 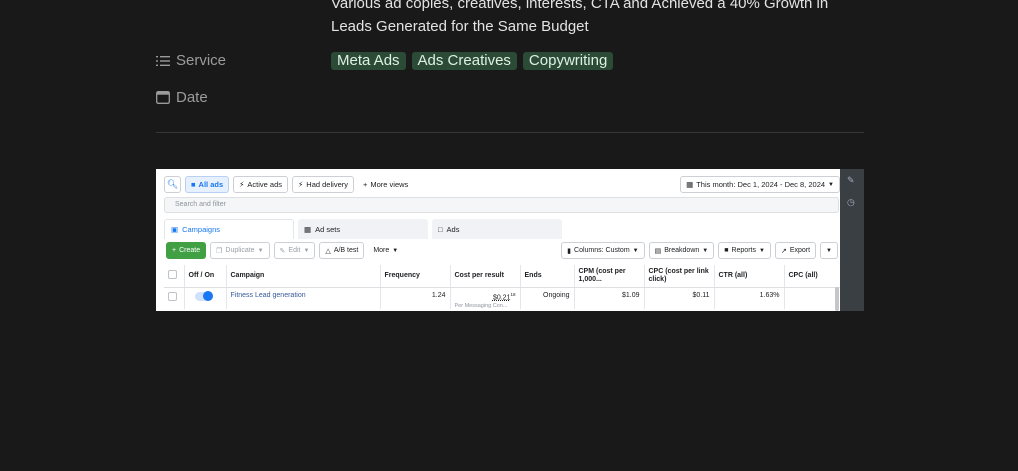 What do you see at coordinates (681, 250) in the screenshot?
I see `breakdown-button: ▤ Breakdown ▼` at bounding box center [681, 250].